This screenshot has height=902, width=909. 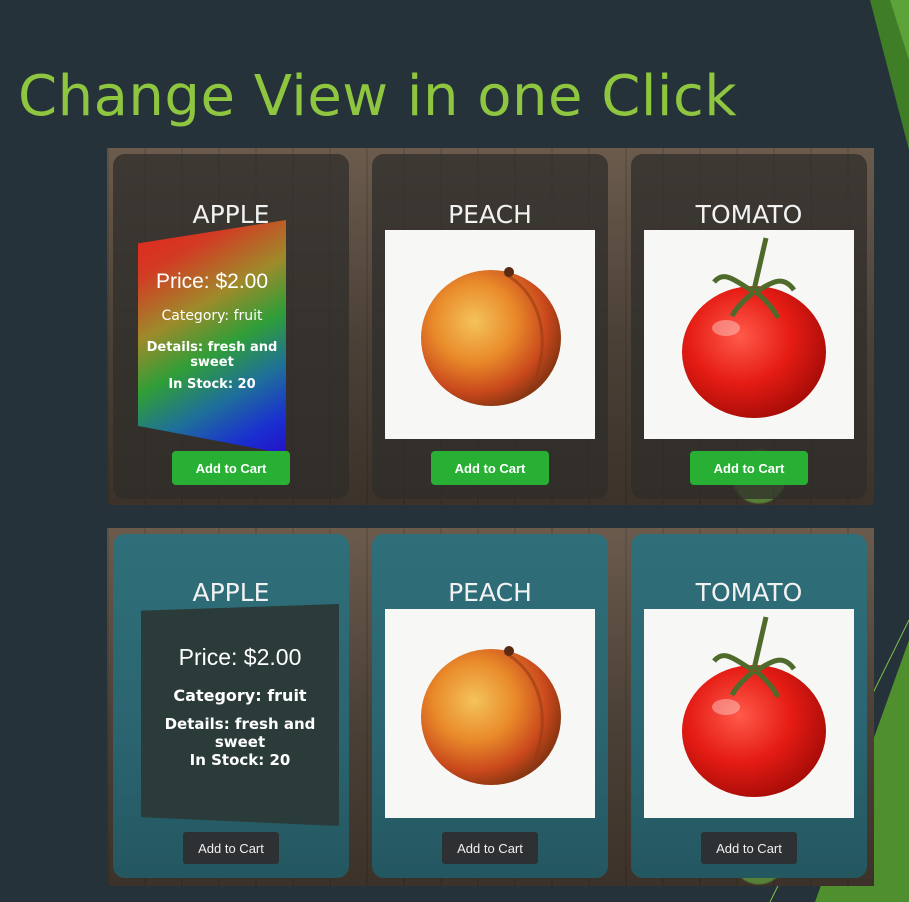 I want to click on slide-title: Change View in one Click, so click(x=378, y=96).